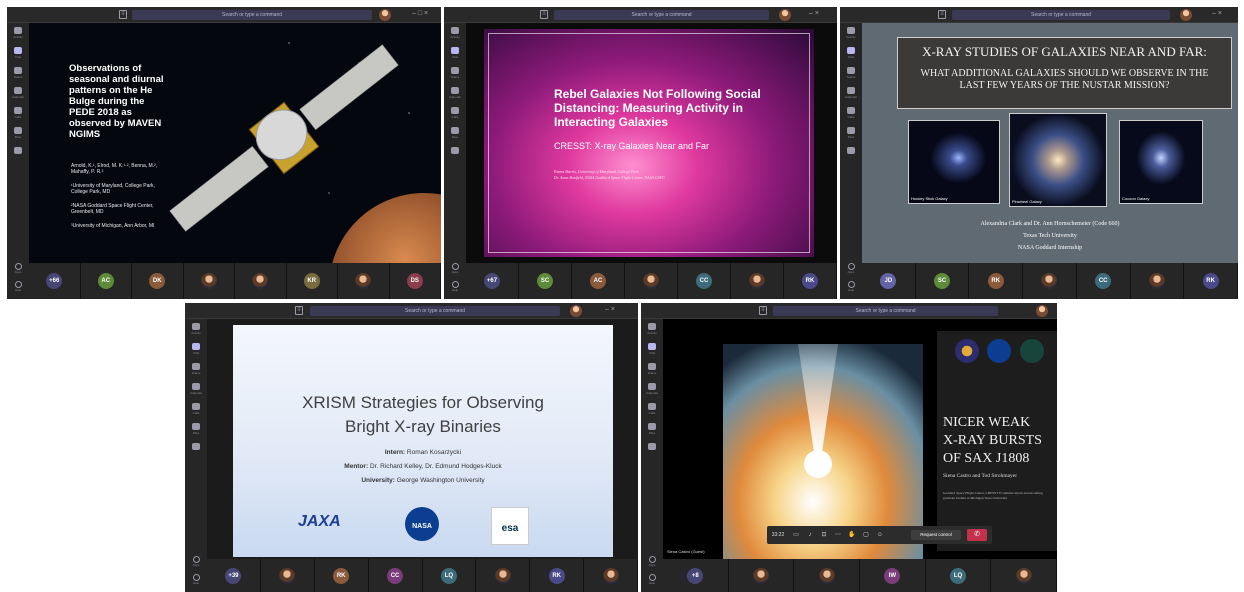  Describe the element at coordinates (977, 535) in the screenshot. I see `hang-up-button: ✆` at that location.